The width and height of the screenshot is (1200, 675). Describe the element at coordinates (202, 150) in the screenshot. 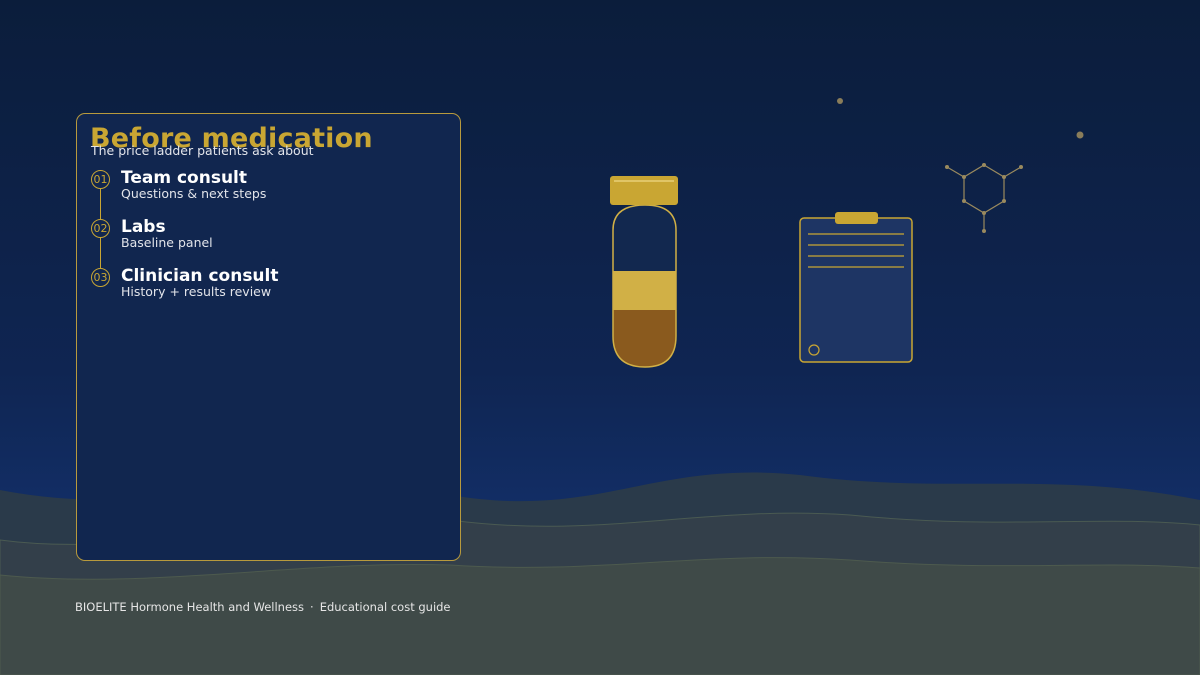

I see `card-subtitle: The price ladder patients ask about` at that location.